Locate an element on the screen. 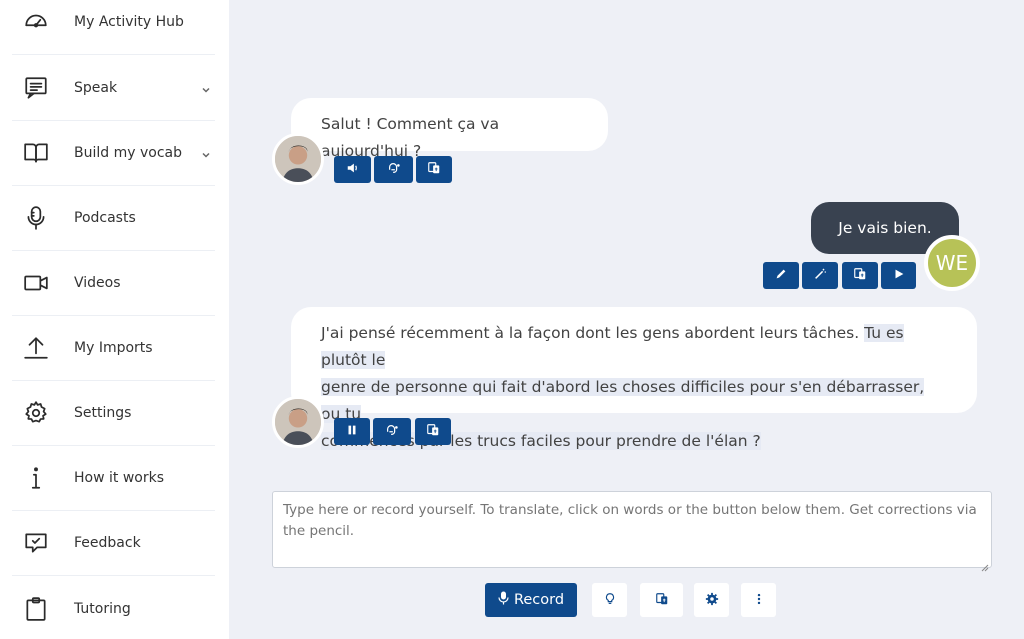 The image size is (1024, 639). pencil-icon is located at coordinates (781, 275).